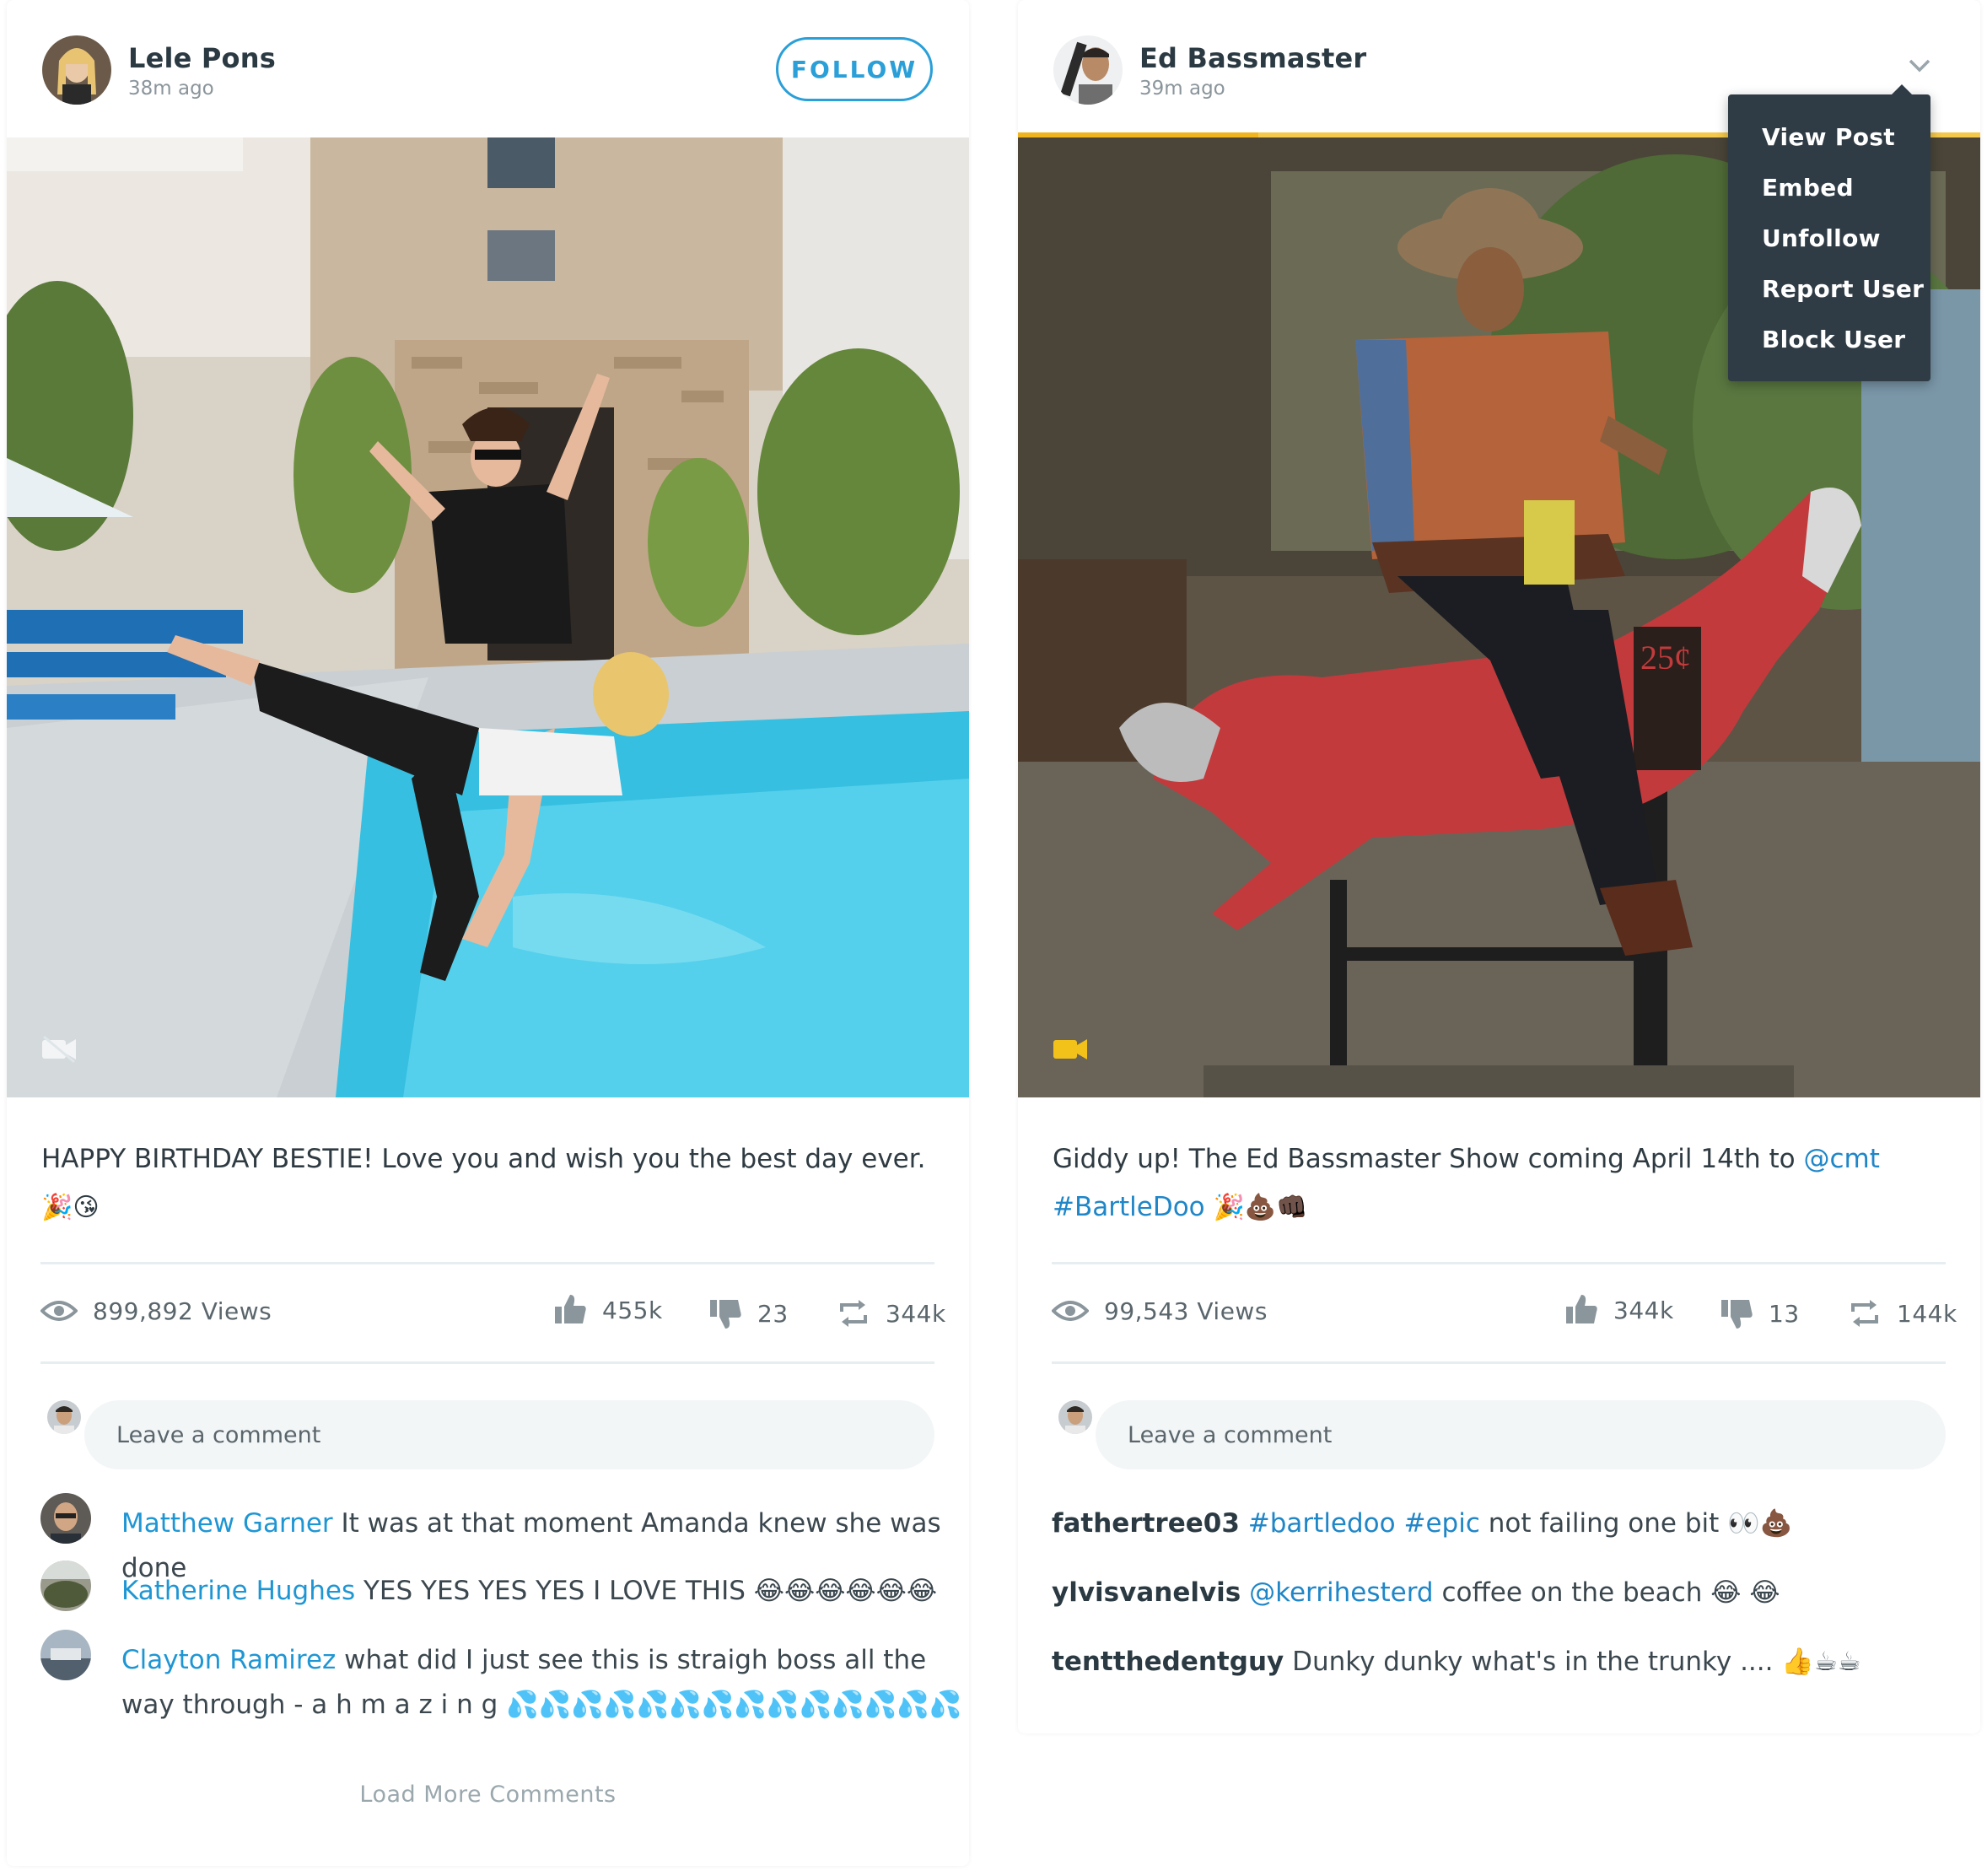 Image resolution: width=1987 pixels, height=1876 pixels. I want to click on menu-item-report-user: Report User, so click(1843, 289).